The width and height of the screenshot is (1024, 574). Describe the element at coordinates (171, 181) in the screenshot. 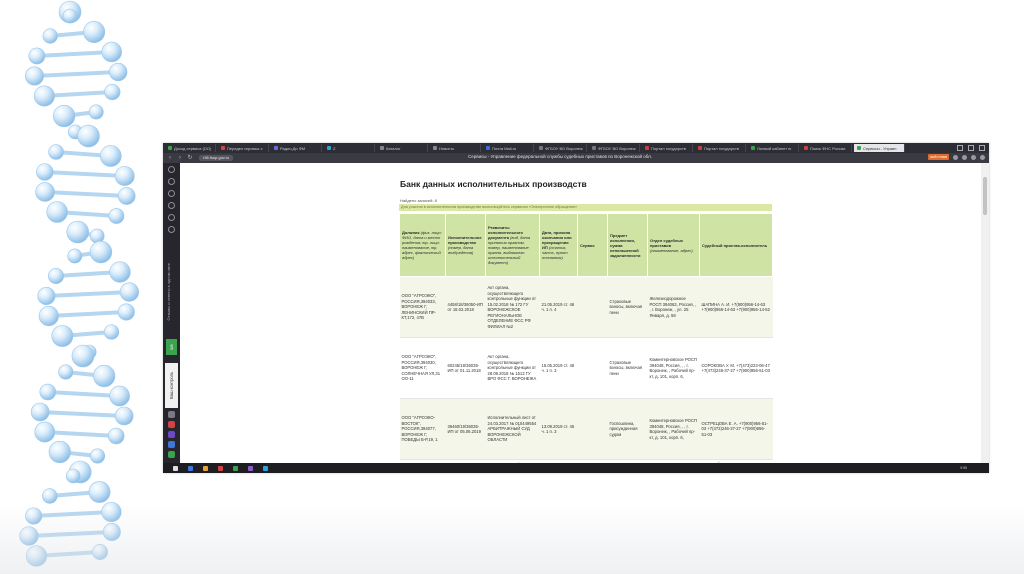

I see `history-icon` at that location.